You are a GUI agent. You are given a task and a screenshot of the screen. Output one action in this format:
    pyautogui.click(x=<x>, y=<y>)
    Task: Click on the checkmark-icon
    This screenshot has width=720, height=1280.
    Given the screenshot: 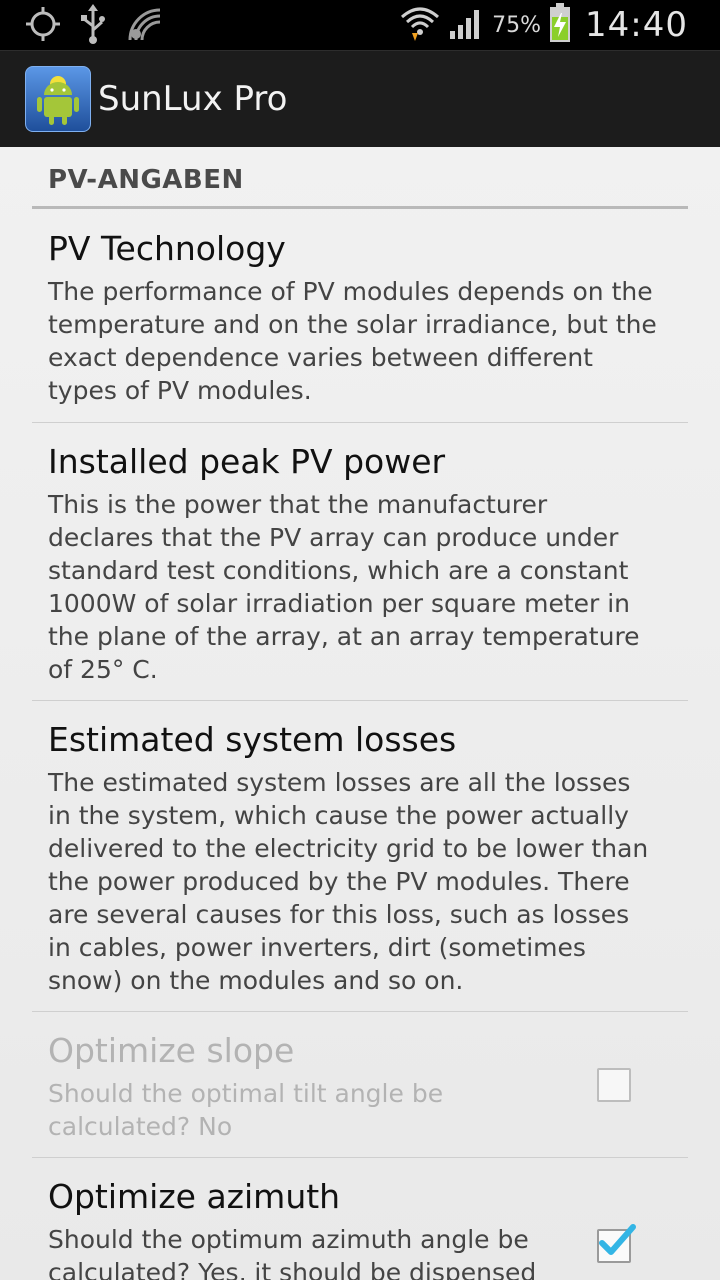 What is the action you would take?
    pyautogui.click(x=617, y=1239)
    